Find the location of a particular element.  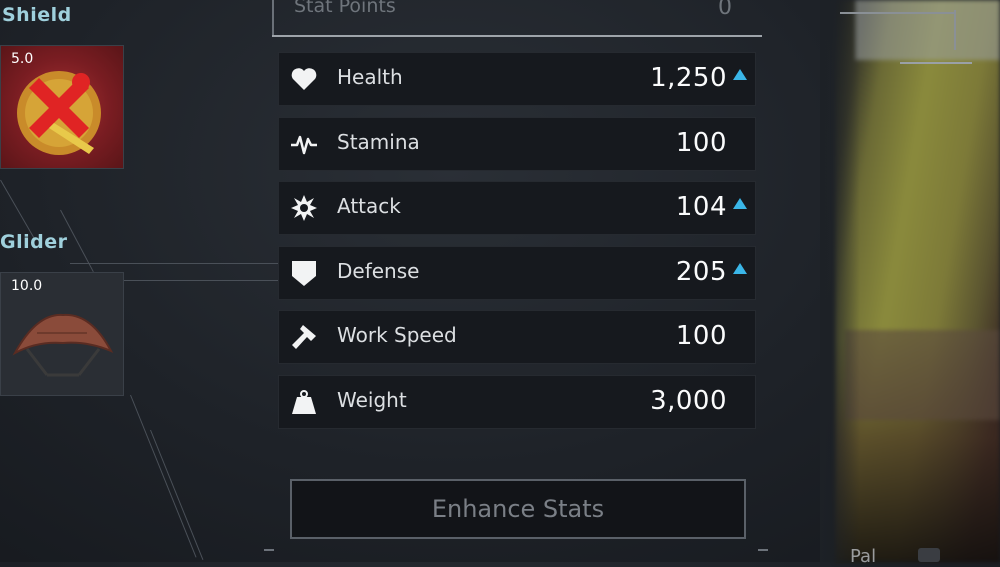

stat-label: Attack is located at coordinates (369, 206).